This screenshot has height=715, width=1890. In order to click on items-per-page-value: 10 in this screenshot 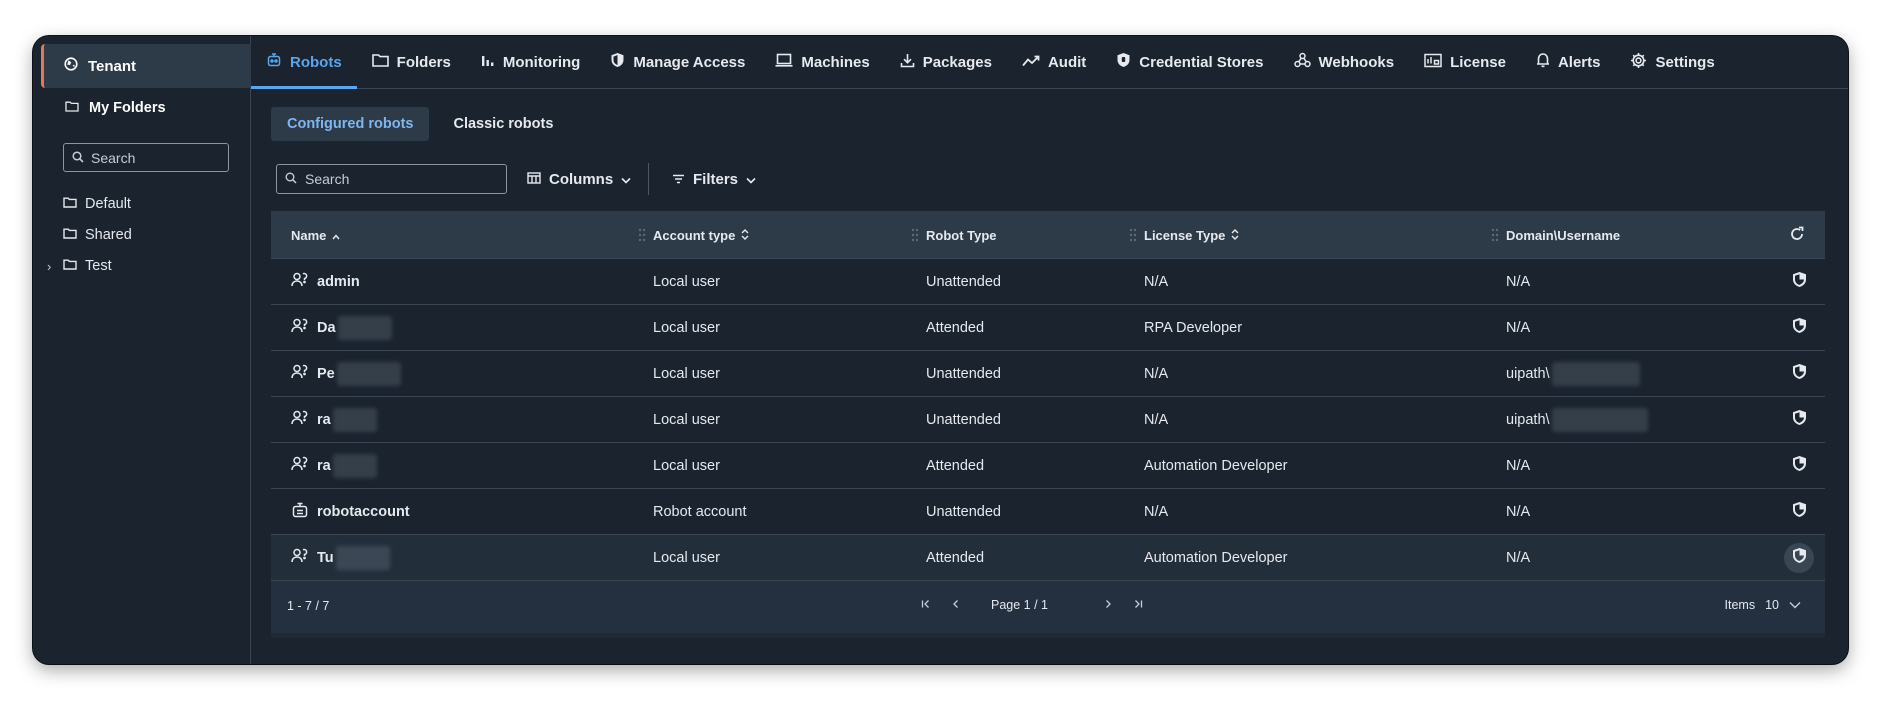, I will do `click(1772, 605)`.